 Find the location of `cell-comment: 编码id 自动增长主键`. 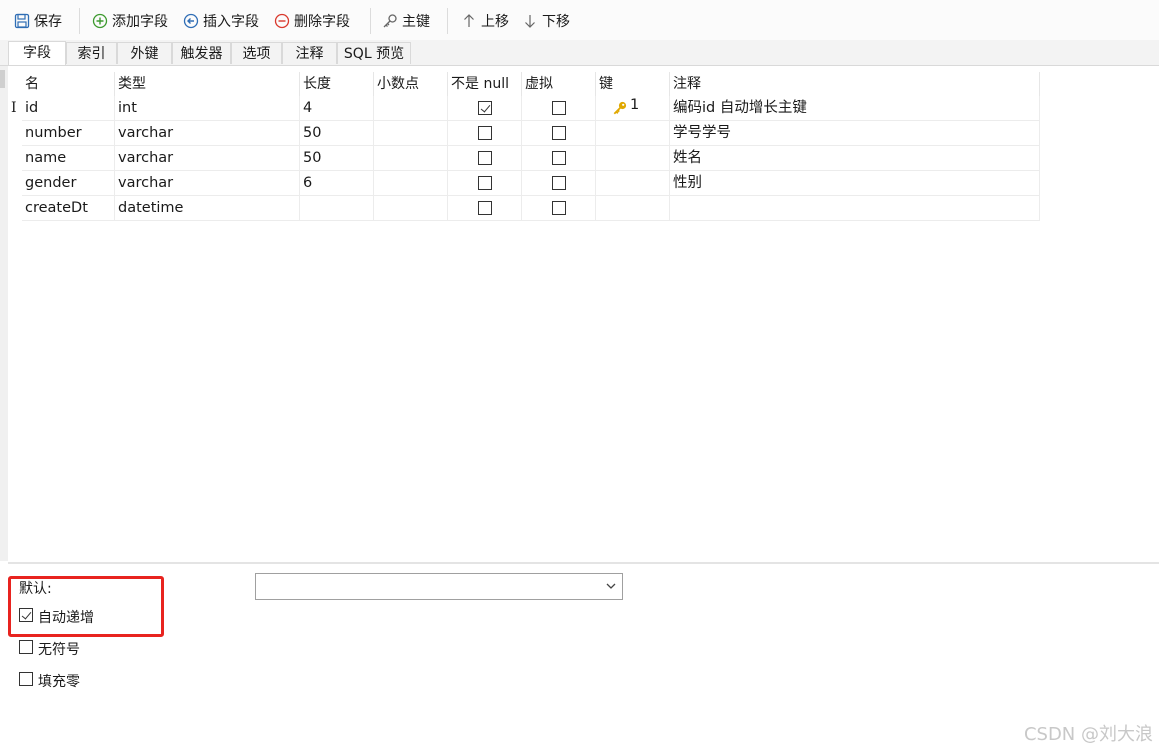

cell-comment: 编码id 自动增长主键 is located at coordinates (855, 108).